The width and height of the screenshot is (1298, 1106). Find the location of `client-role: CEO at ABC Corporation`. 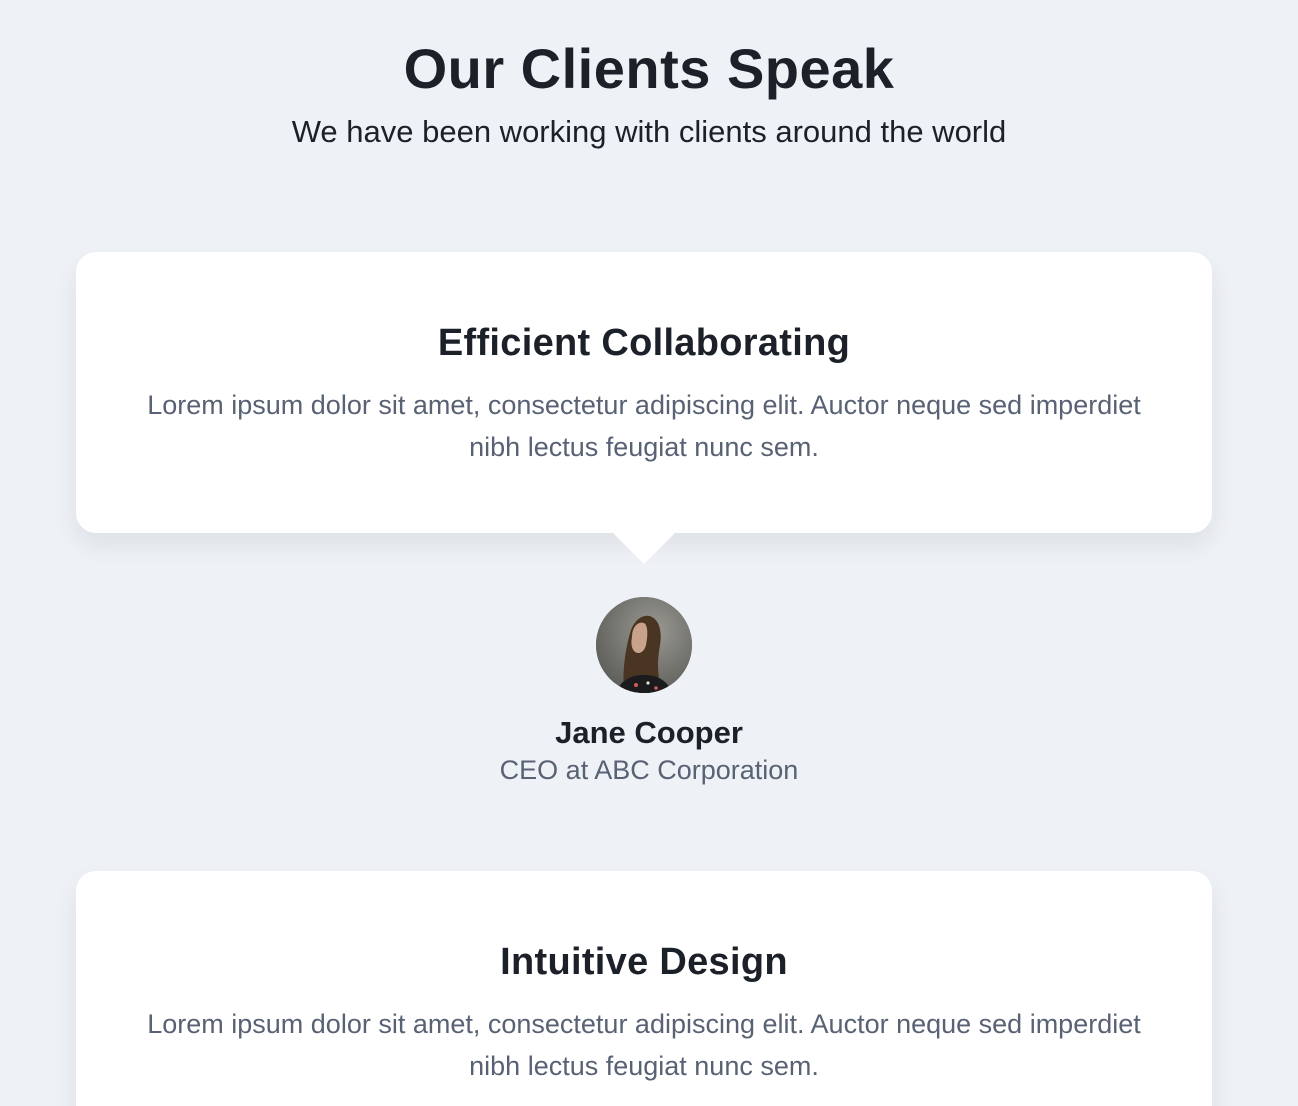

client-role: CEO at ABC Corporation is located at coordinates (649, 770).